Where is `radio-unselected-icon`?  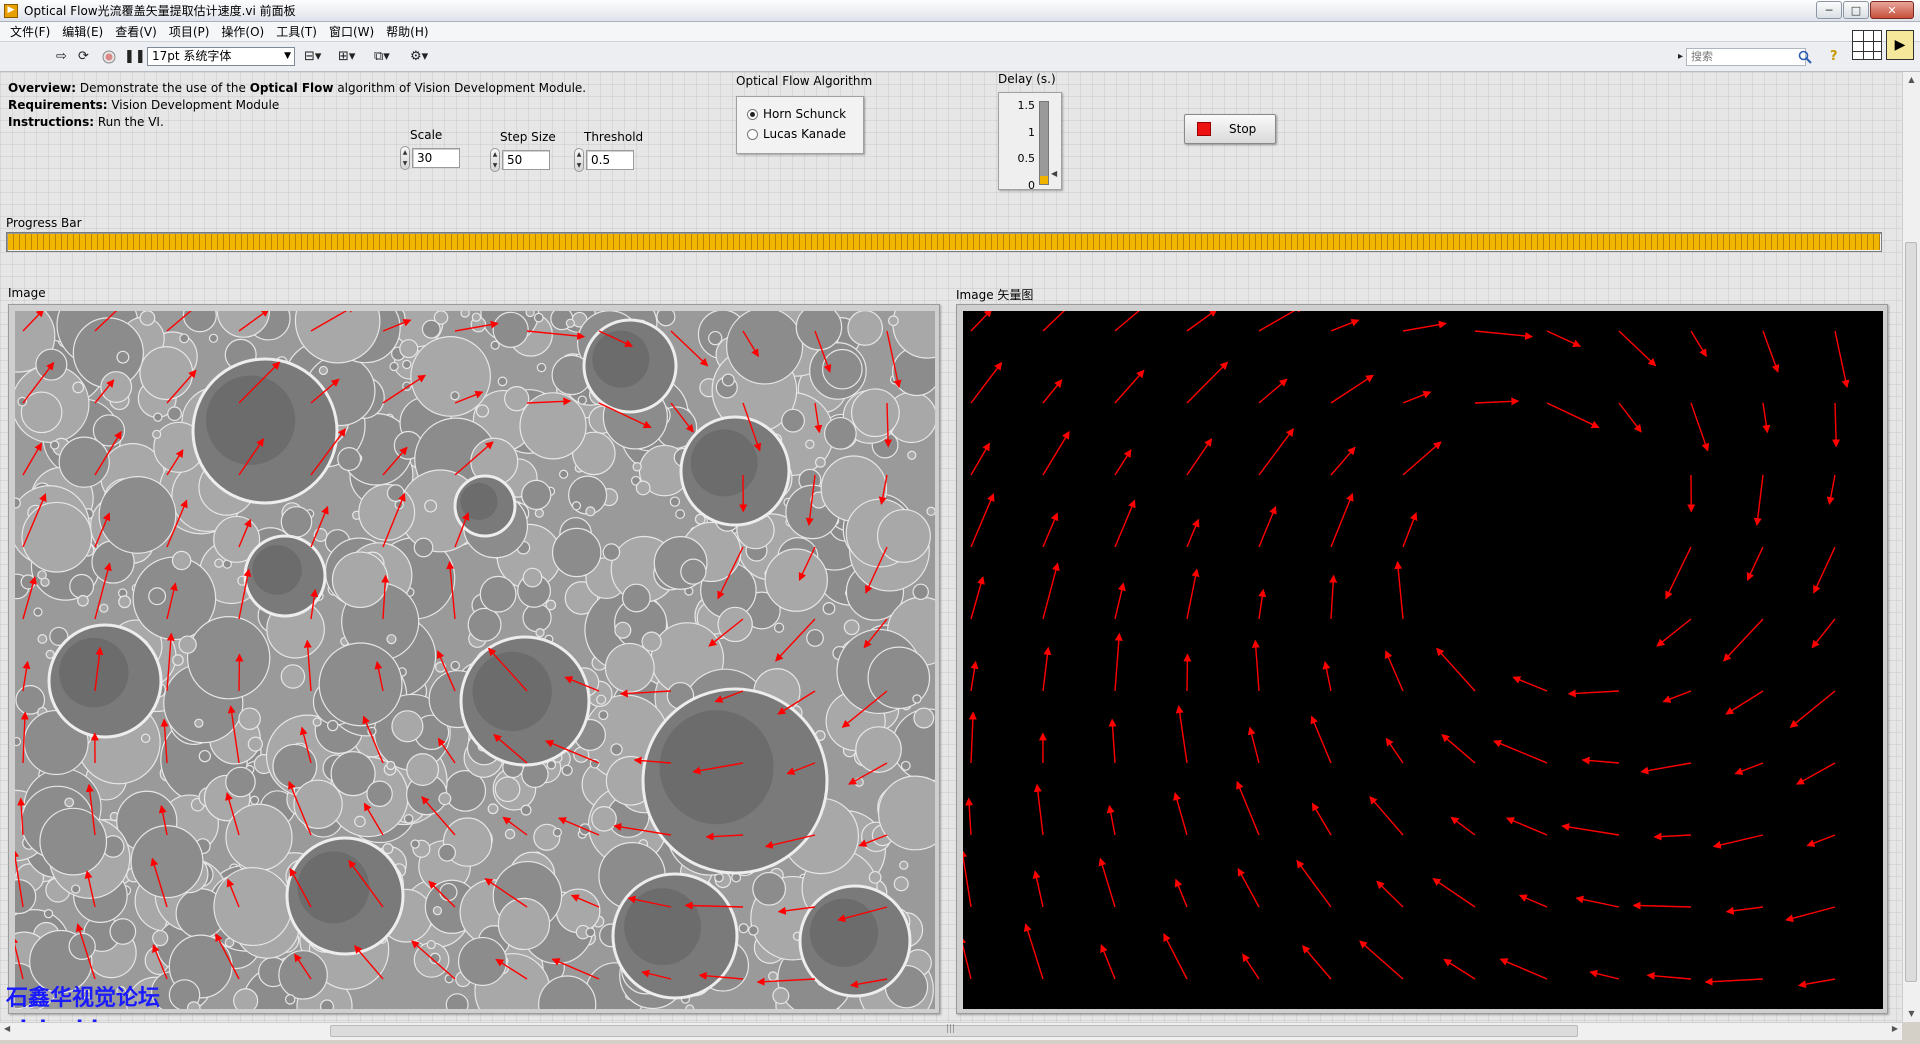
radio-unselected-icon is located at coordinates (752, 134).